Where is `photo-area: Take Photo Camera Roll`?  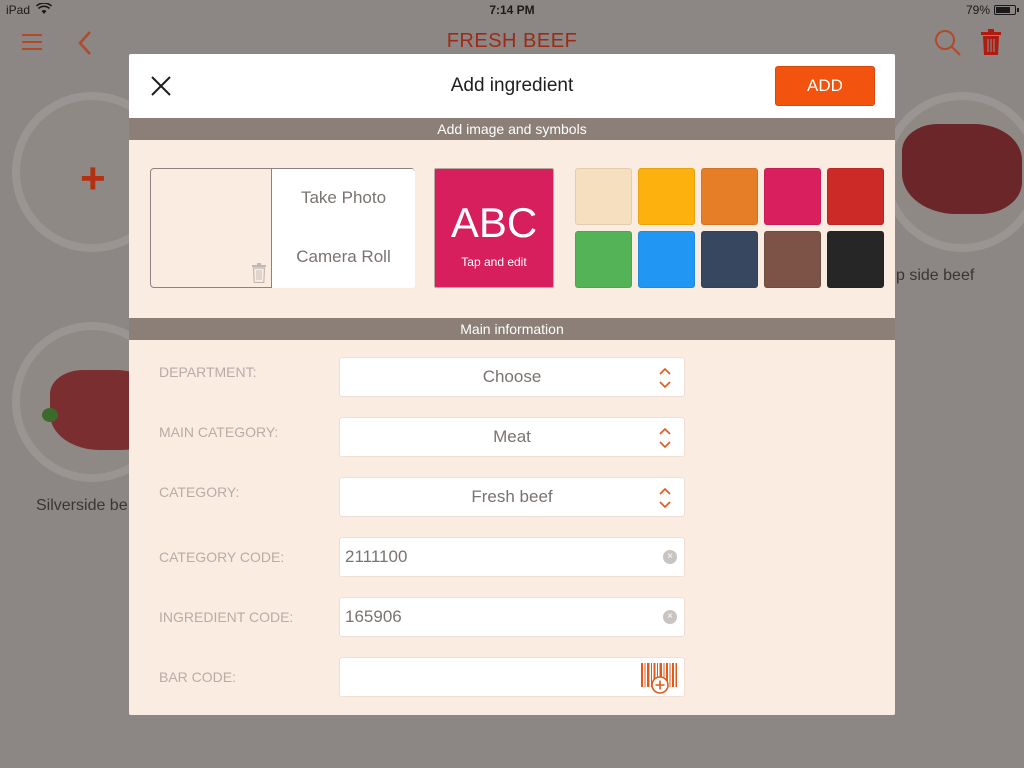 photo-area: Take Photo Camera Roll is located at coordinates (282, 228).